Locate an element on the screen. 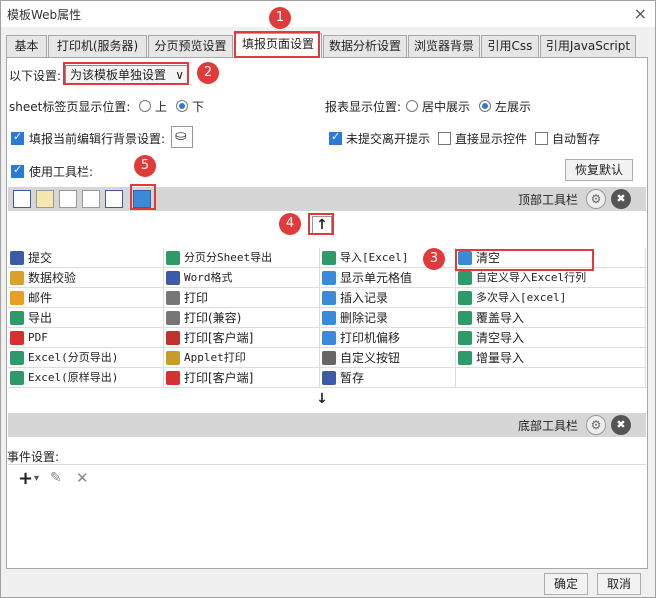 The height and width of the screenshot is (598, 656). print-icon is located at coordinates (173, 318).